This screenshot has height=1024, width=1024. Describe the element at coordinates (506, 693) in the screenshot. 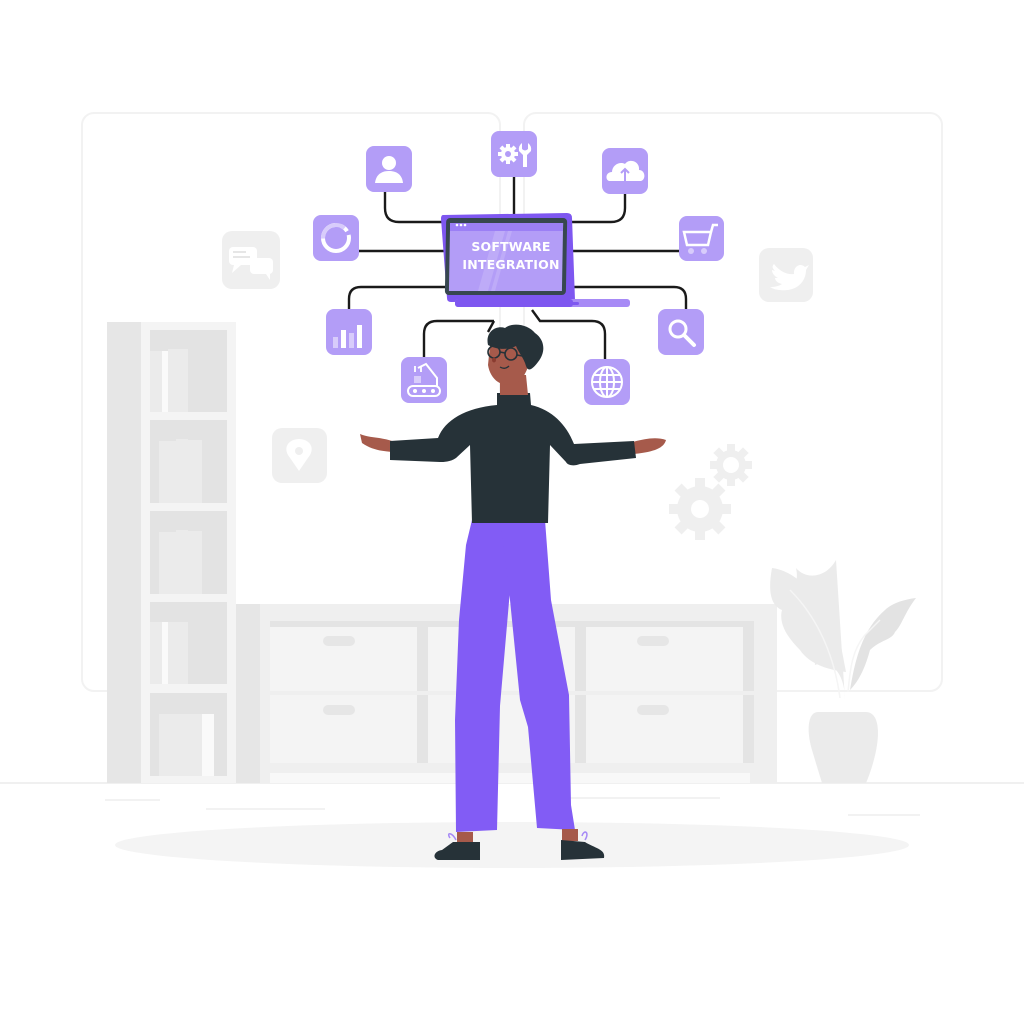

I see `dresser` at that location.